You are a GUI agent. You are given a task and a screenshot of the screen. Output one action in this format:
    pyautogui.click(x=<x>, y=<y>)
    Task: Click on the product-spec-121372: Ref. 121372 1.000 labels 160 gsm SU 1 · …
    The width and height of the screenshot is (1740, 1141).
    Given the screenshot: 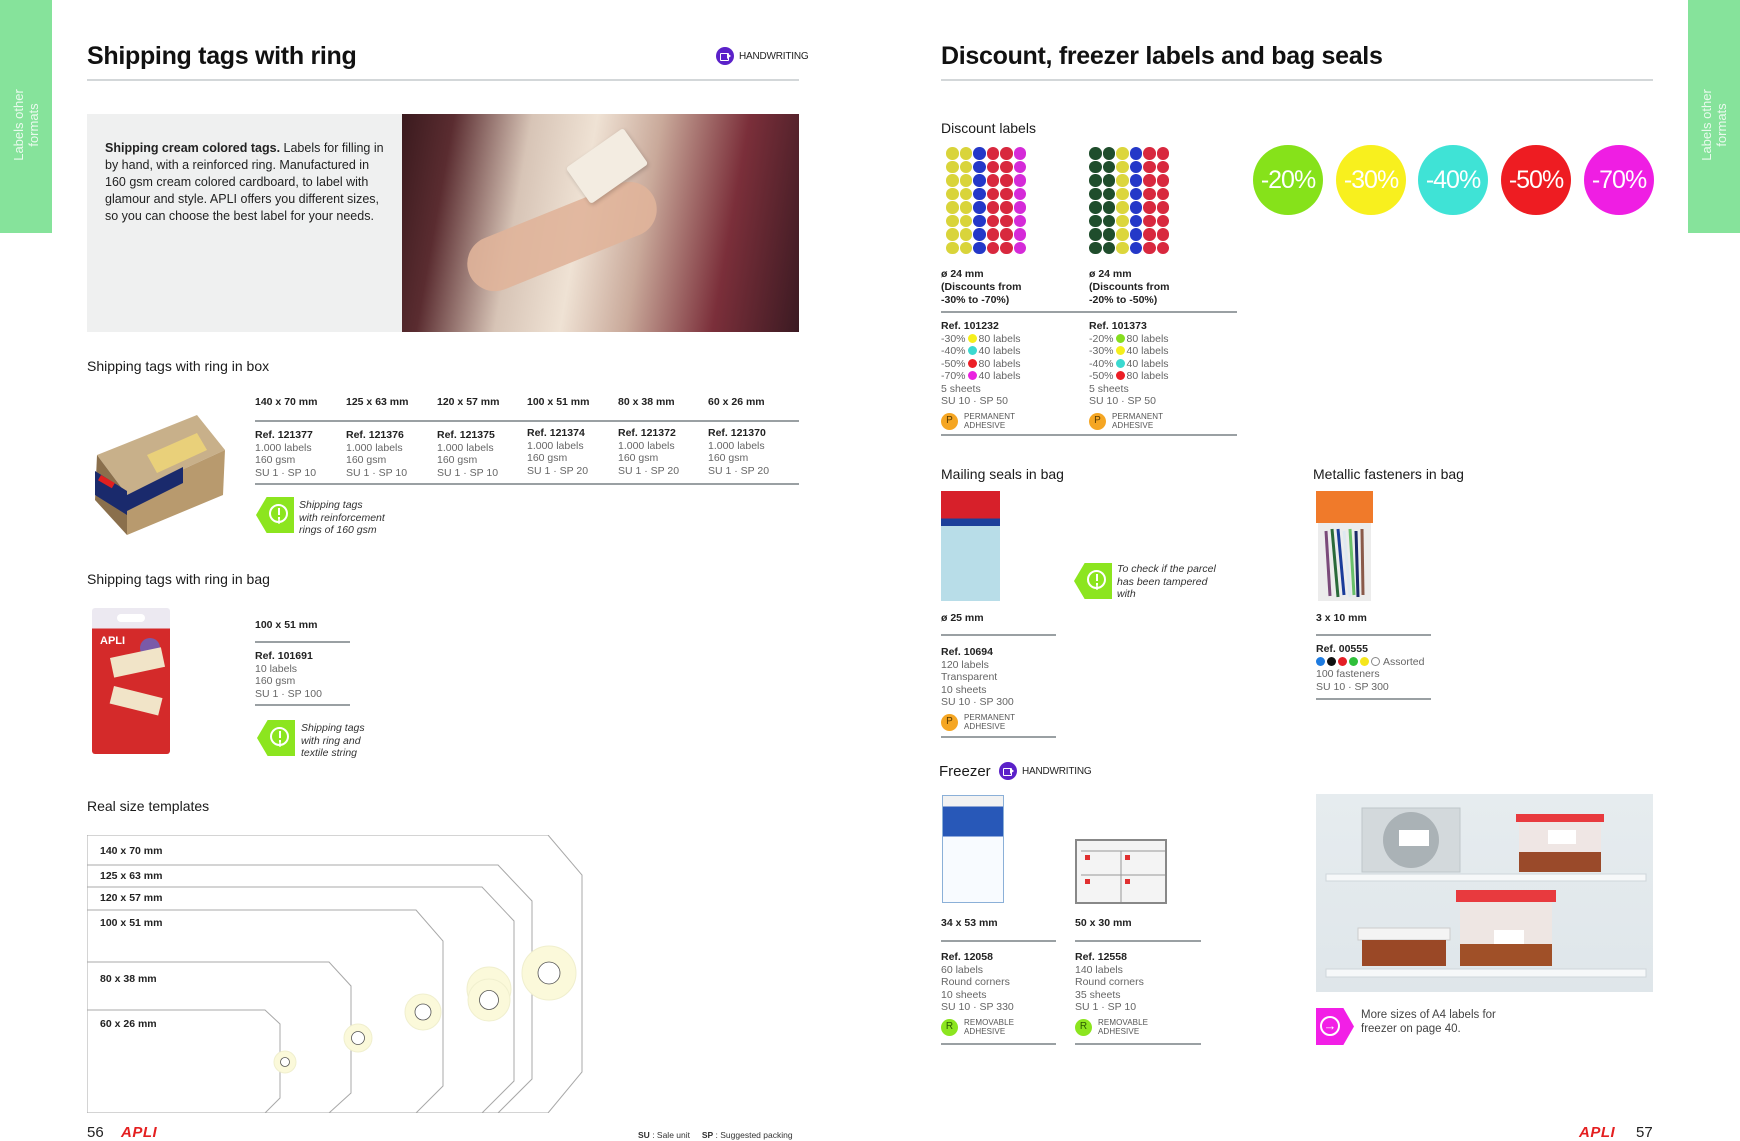 What is the action you would take?
    pyautogui.click(x=649, y=452)
    